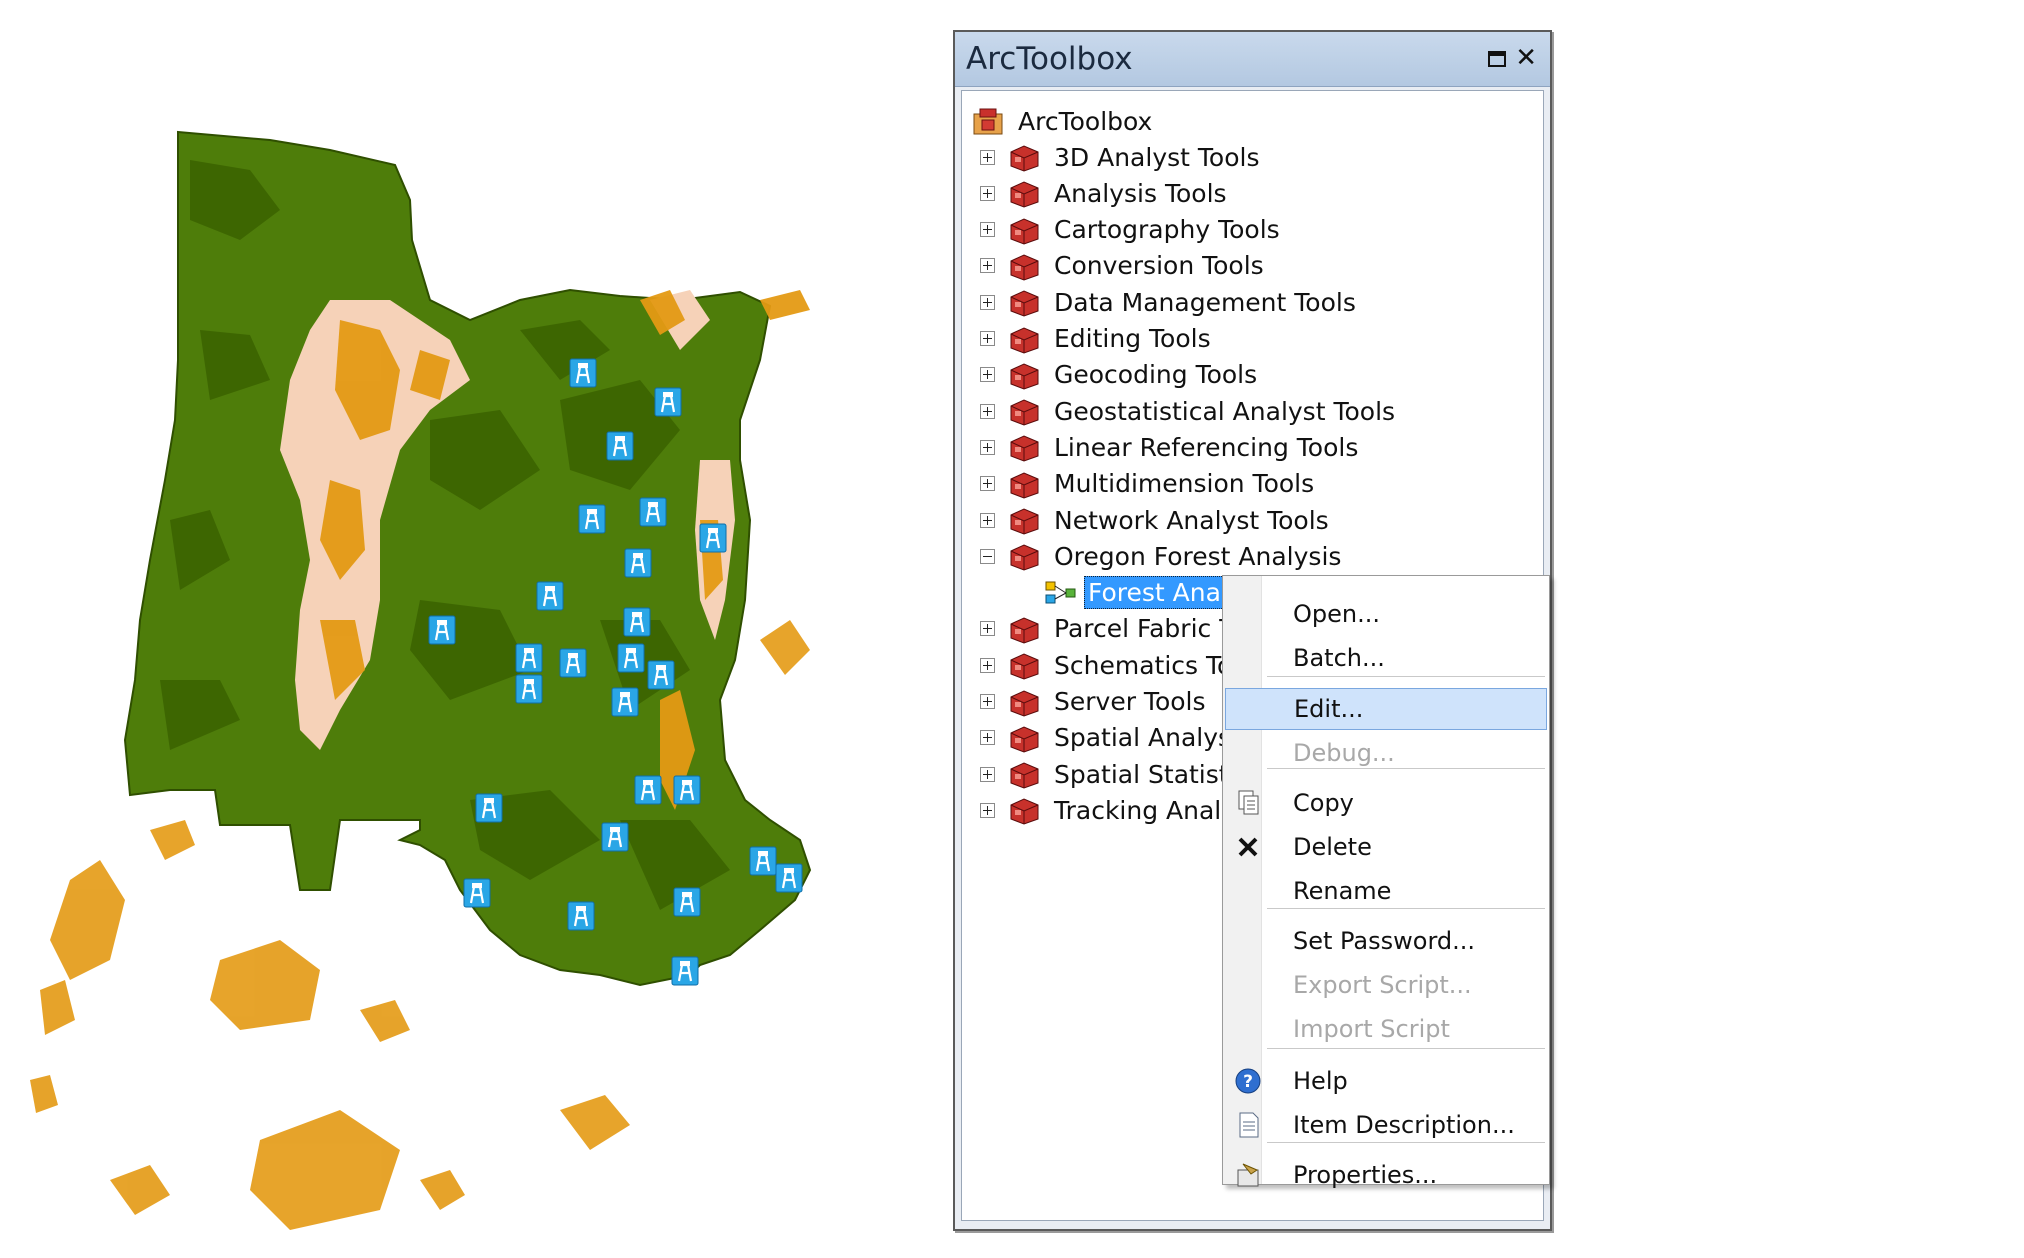 The height and width of the screenshot is (1258, 2024). What do you see at coordinates (1386, 847) in the screenshot?
I see `menu-item-delete: Delete` at bounding box center [1386, 847].